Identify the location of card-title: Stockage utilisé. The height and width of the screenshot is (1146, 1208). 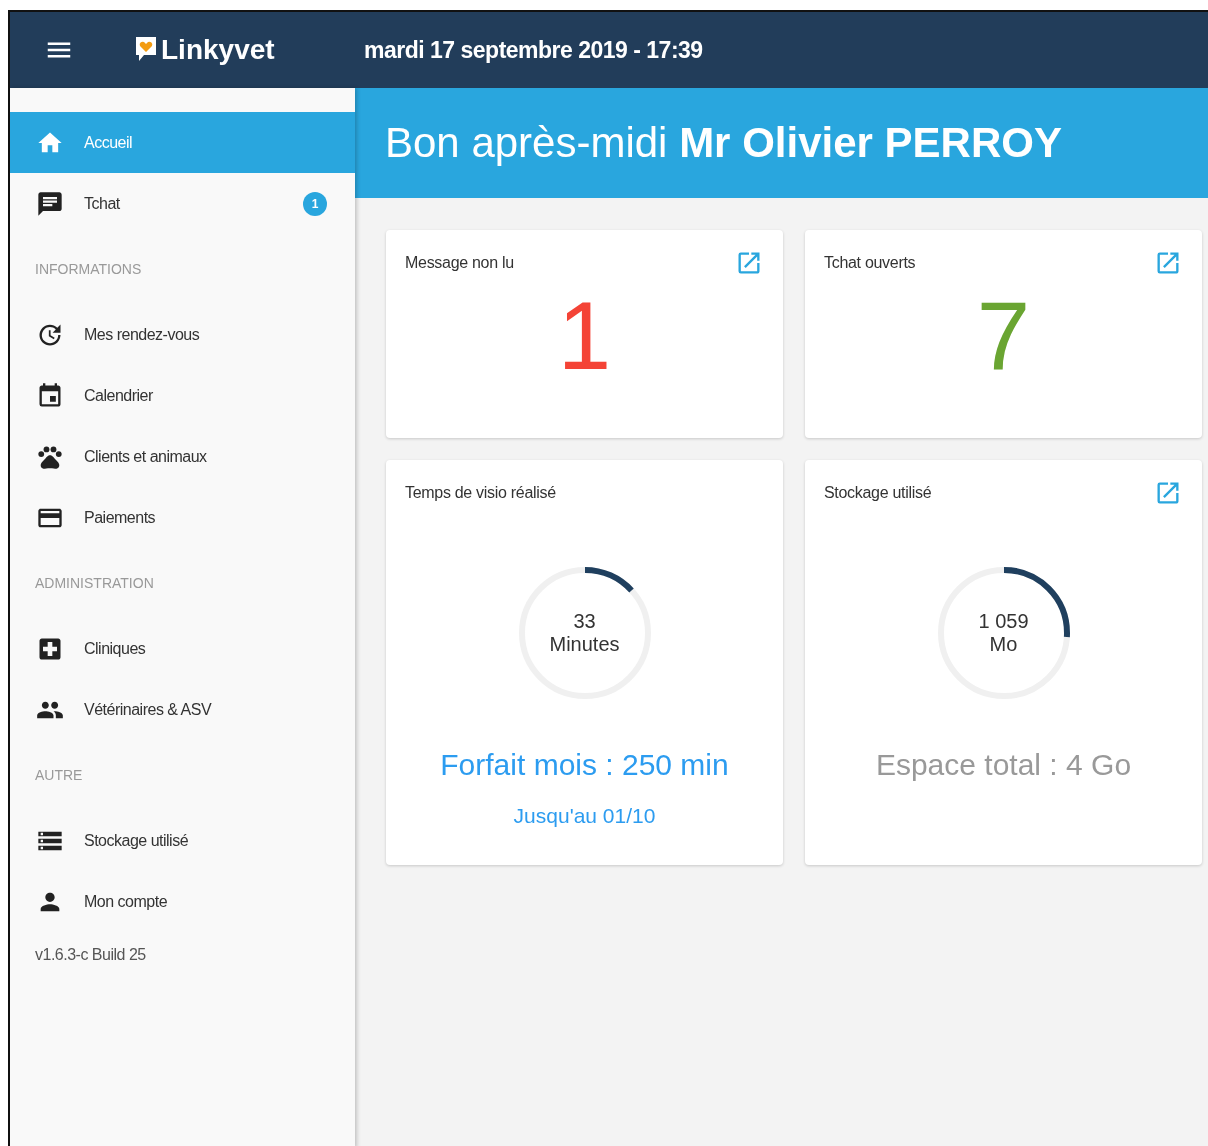
(878, 493).